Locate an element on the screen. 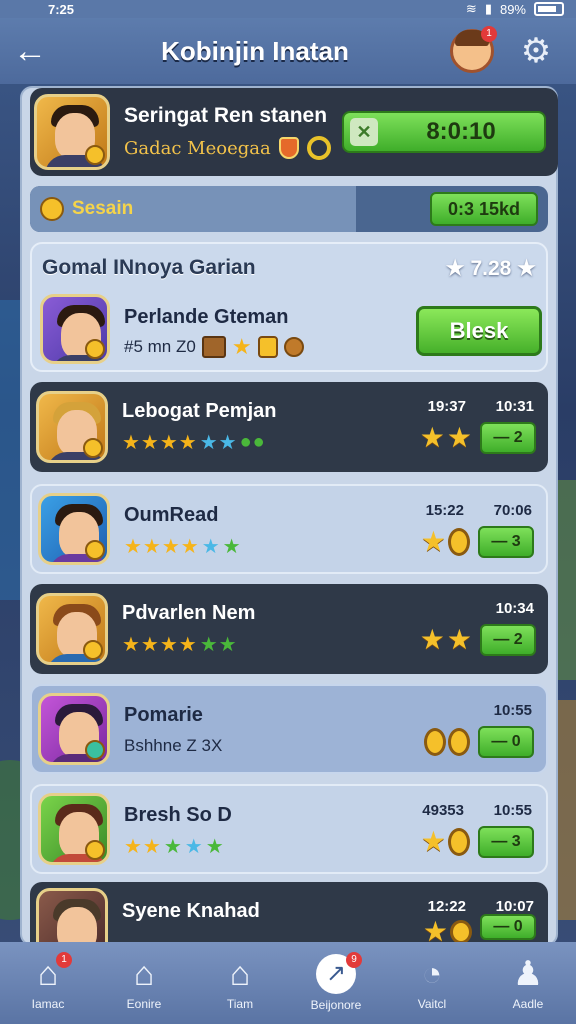 Image resolution: width=576 pixels, height=1024 pixels. wifi-icon: ≋ is located at coordinates (471, 8).